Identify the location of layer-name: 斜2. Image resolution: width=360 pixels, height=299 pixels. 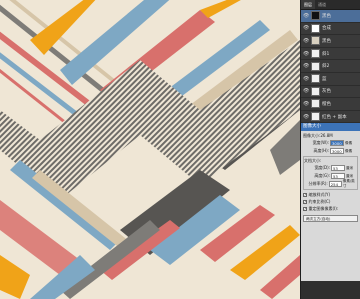
(326, 67).